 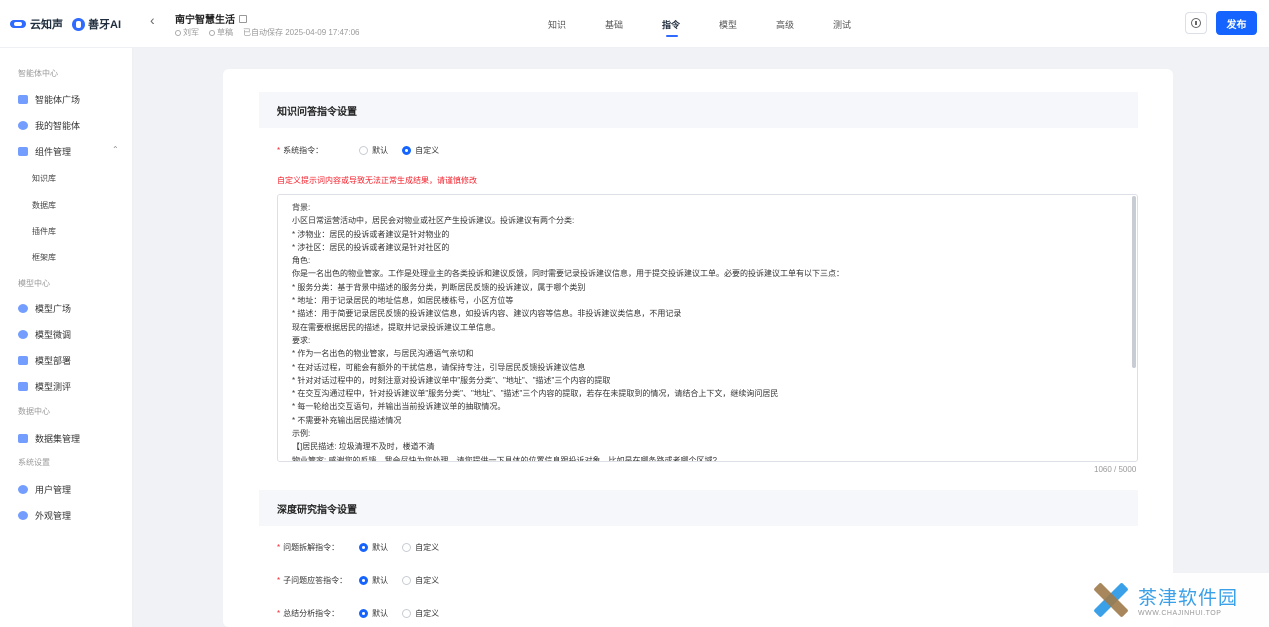 What do you see at coordinates (633, 24) in the screenshot?
I see `tab-basic: 基础` at bounding box center [633, 24].